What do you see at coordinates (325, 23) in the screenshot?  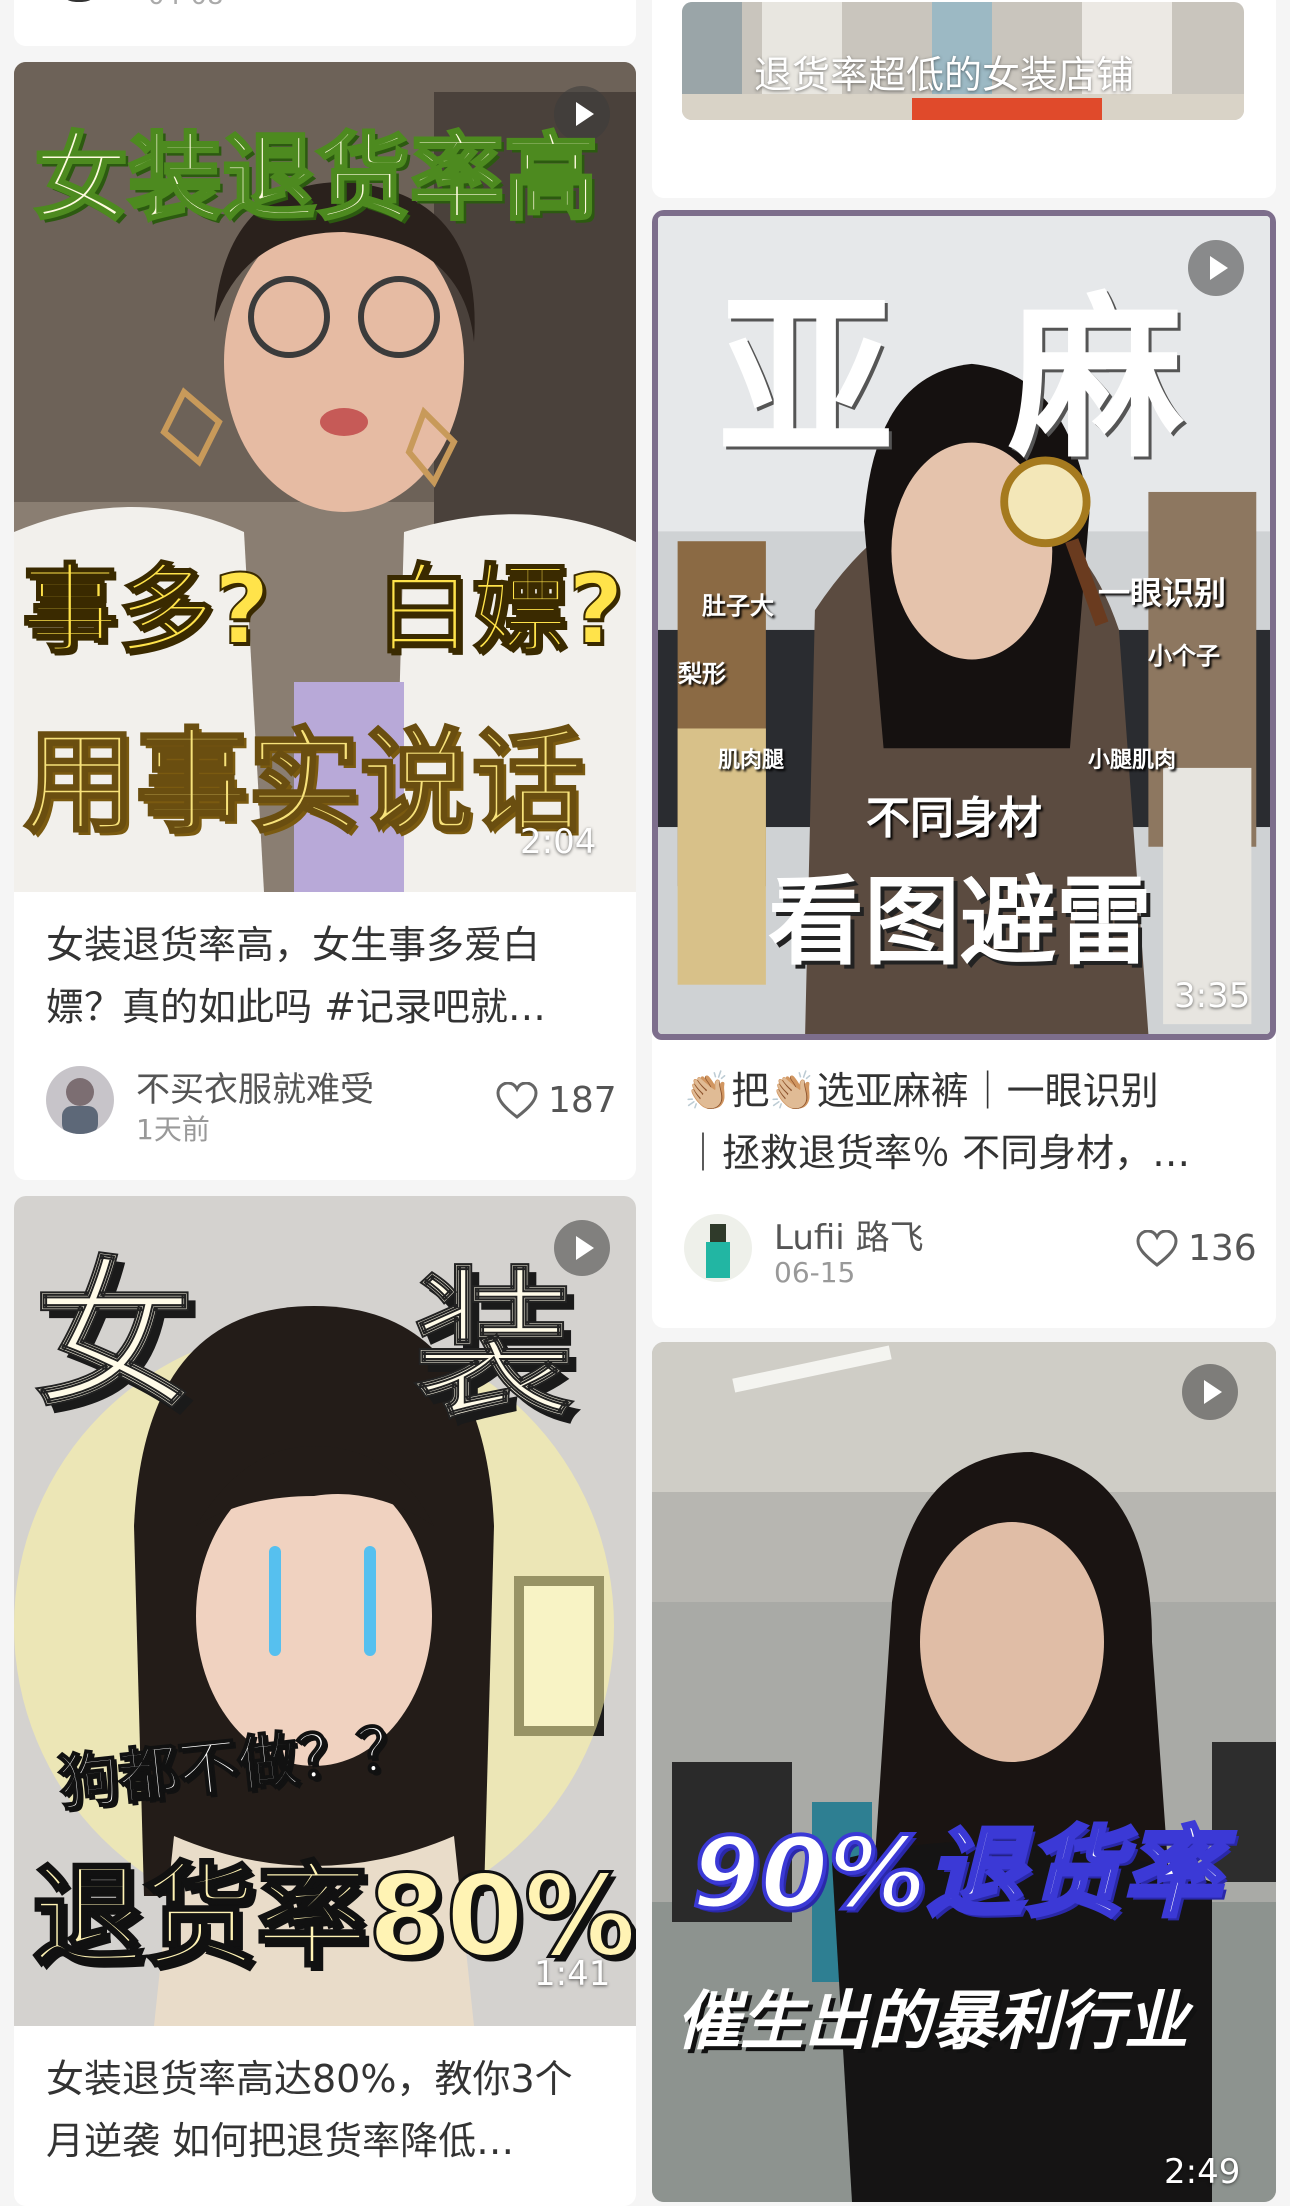 I see `partial-card-top-left: 04-08` at bounding box center [325, 23].